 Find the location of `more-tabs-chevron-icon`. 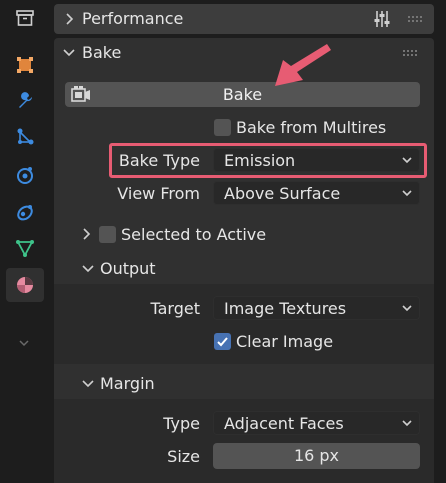

more-tabs-chevron-icon is located at coordinates (24, 341).